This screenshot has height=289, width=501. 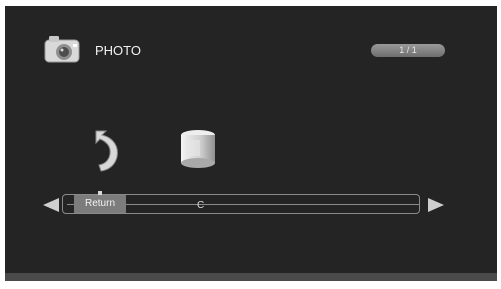 What do you see at coordinates (62, 49) in the screenshot?
I see `camera-icon` at bounding box center [62, 49].